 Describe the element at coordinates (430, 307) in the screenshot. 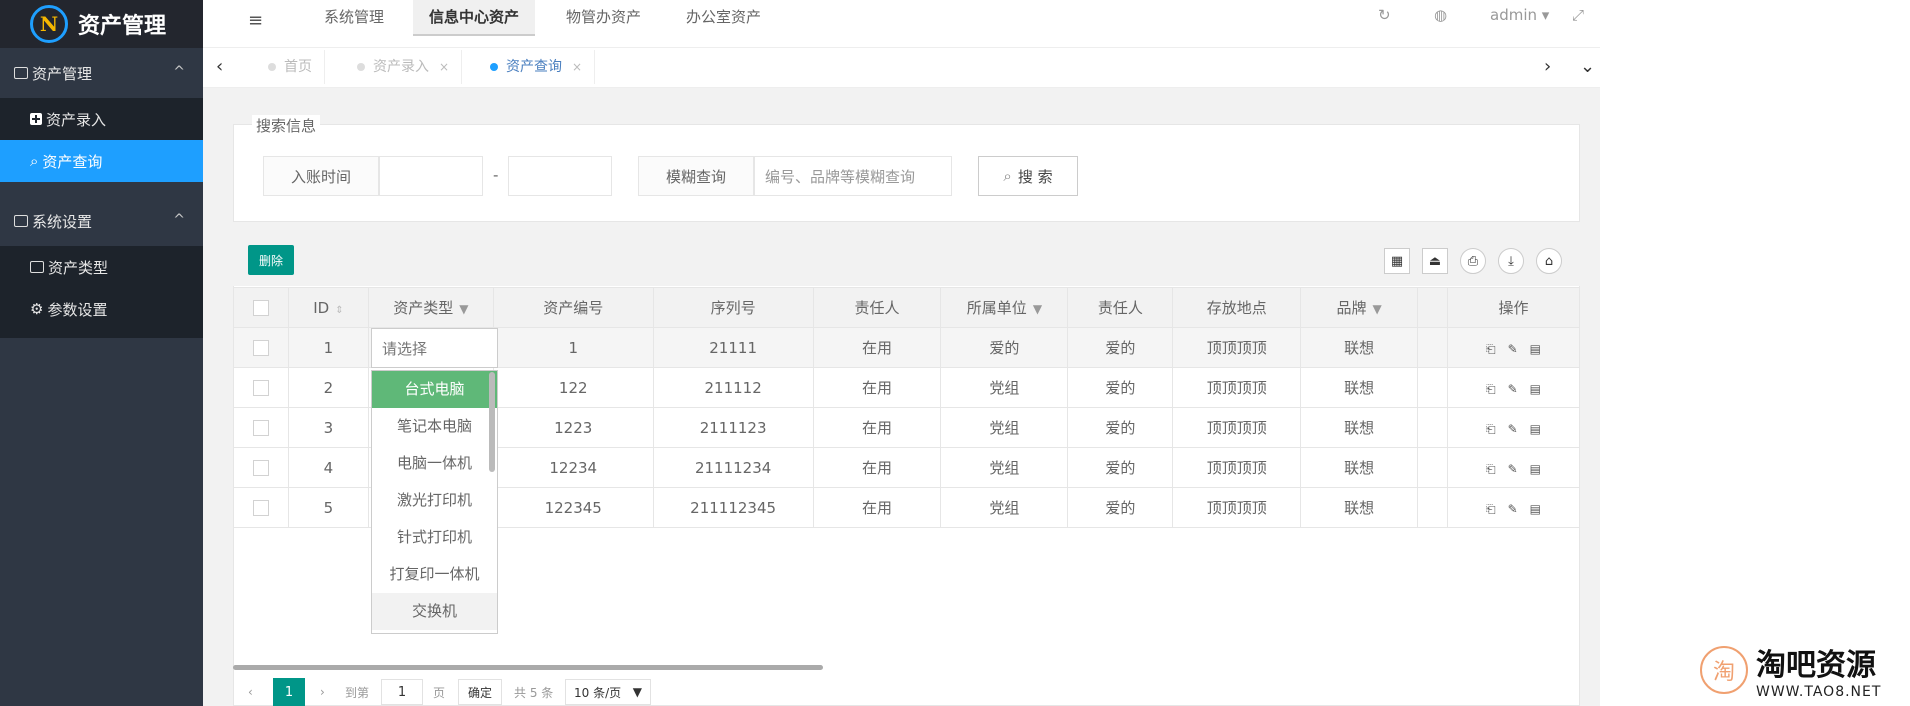

I see `header-asset-type: 资产类型 ▼` at that location.